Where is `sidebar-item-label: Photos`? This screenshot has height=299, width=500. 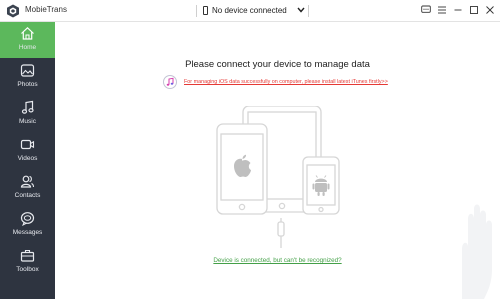 sidebar-item-label: Photos is located at coordinates (27, 84).